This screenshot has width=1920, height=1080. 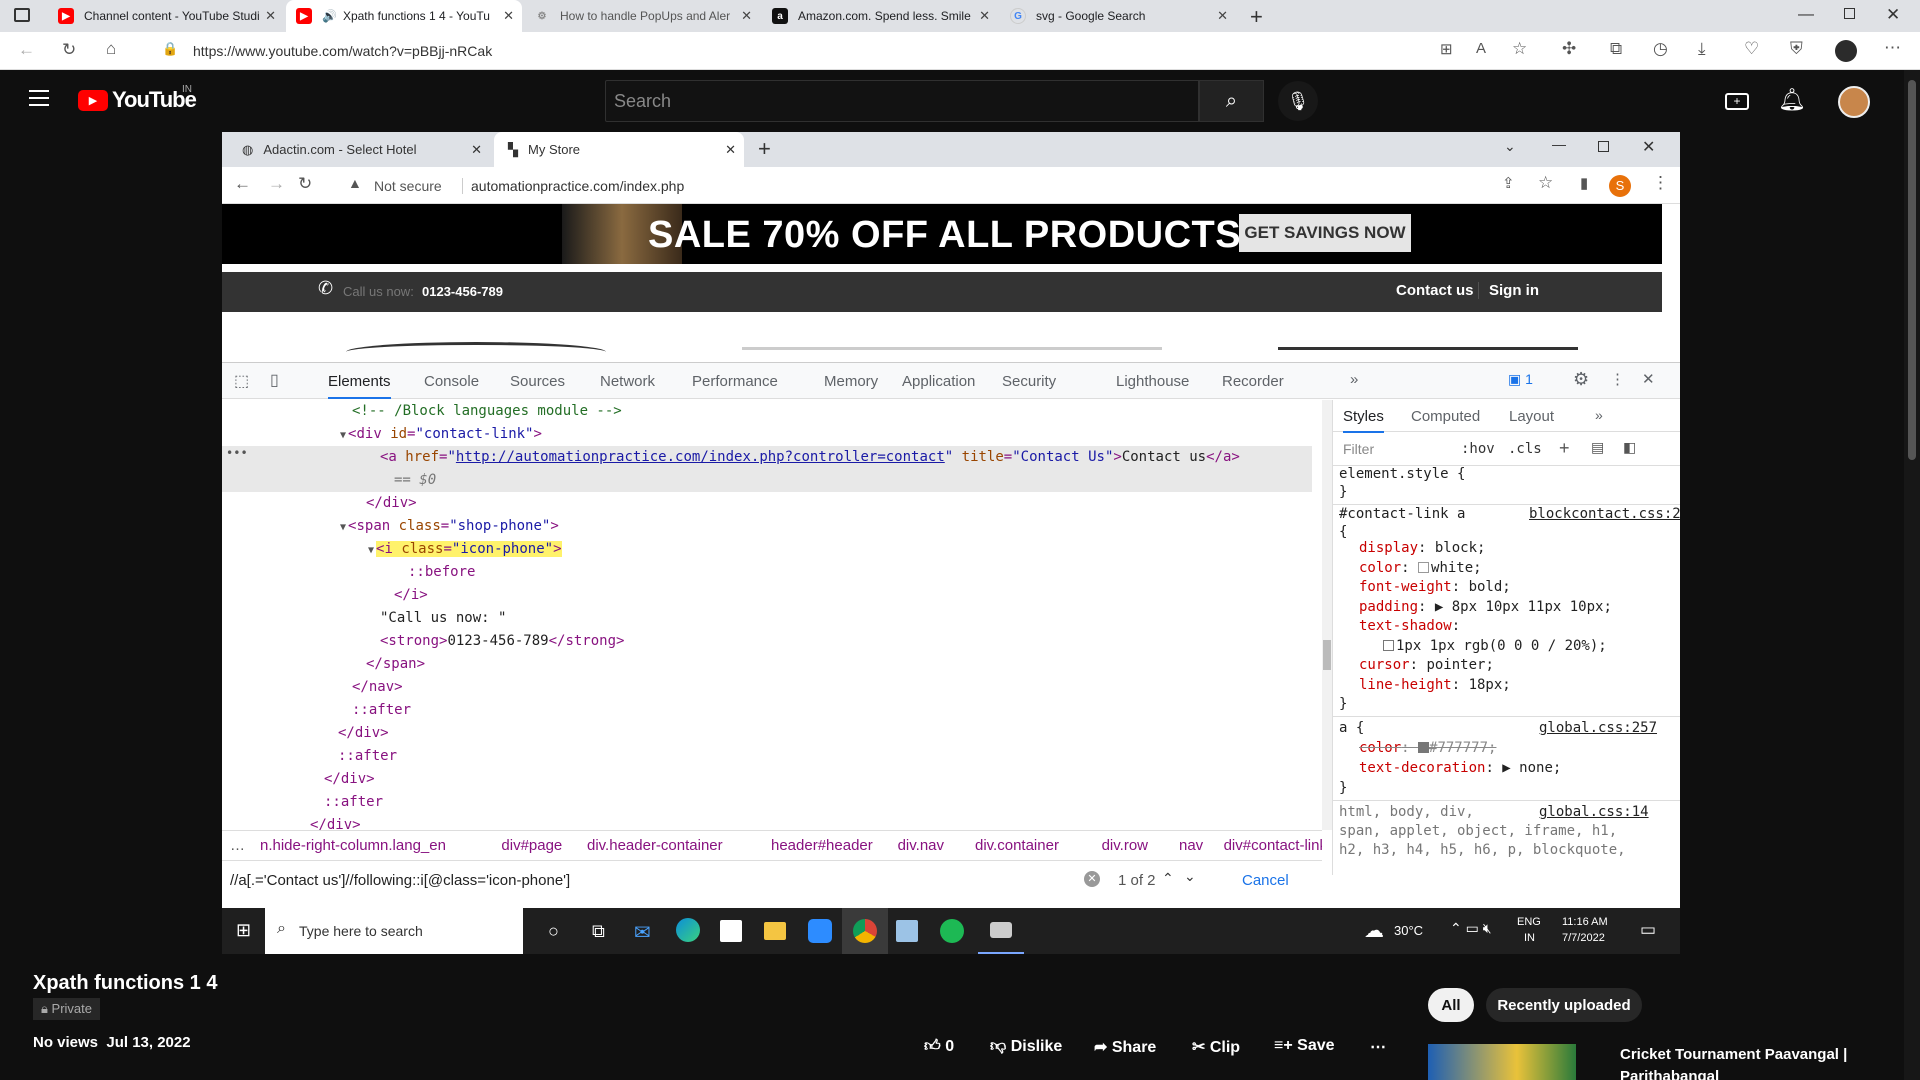 I want to click on close-devtools-icon: ✕, so click(x=1648, y=379).